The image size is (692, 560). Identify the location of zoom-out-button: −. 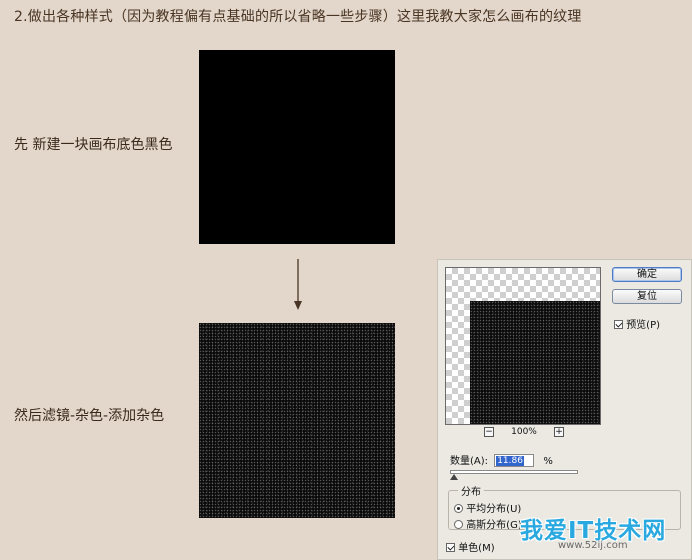
(489, 432).